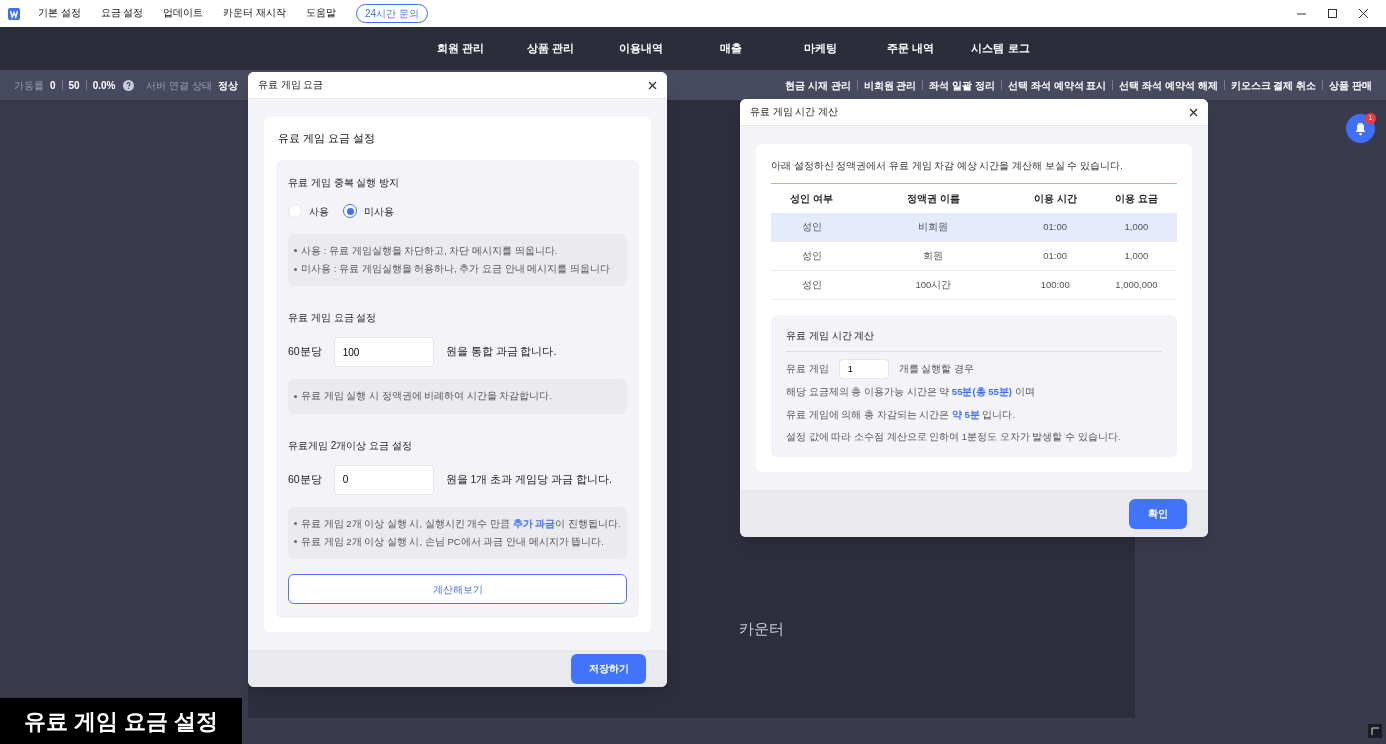 Image resolution: width=1386 pixels, height=744 pixels. I want to click on info-note: 유료 게임 2개 이상 실행 시, 실행시킨 개수 만큼 추가 과금이 진행됩니다., so click(461, 523).